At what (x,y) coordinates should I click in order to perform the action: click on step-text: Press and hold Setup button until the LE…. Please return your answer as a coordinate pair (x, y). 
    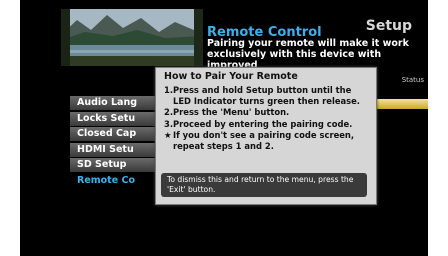
    Looking at the image, I should click on (266, 95).